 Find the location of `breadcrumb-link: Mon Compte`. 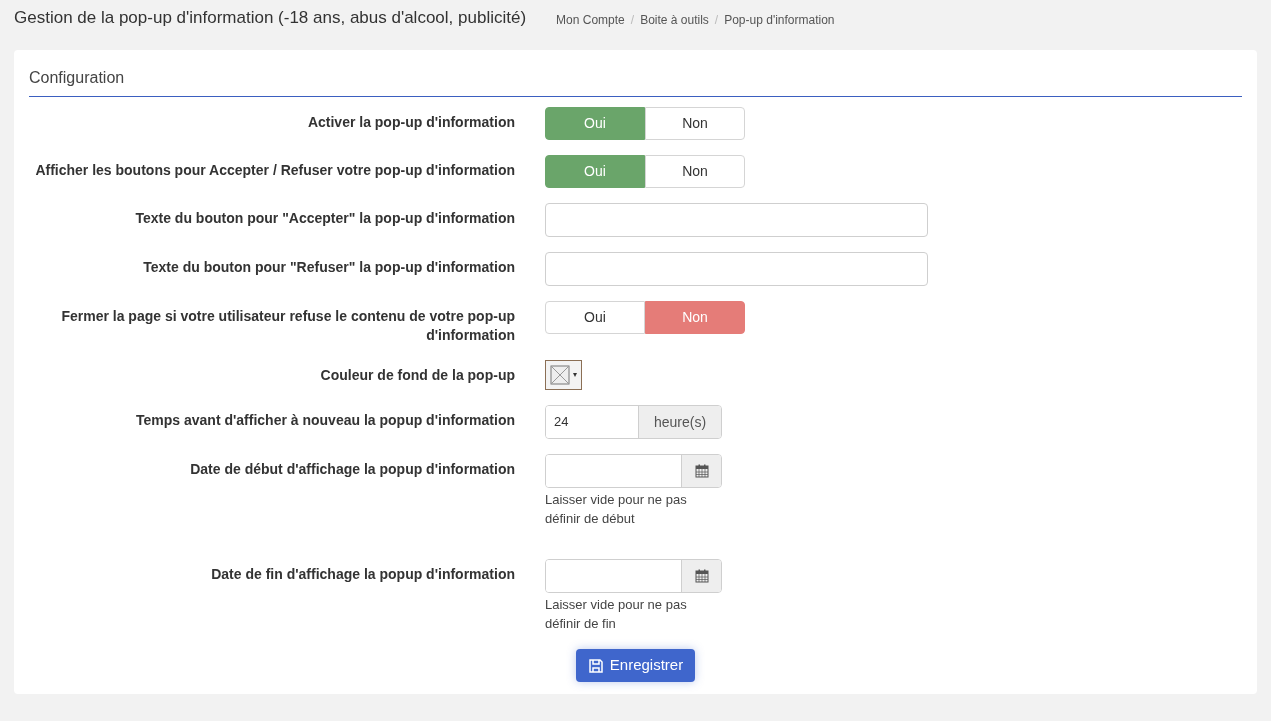

breadcrumb-link: Mon Compte is located at coordinates (590, 20).